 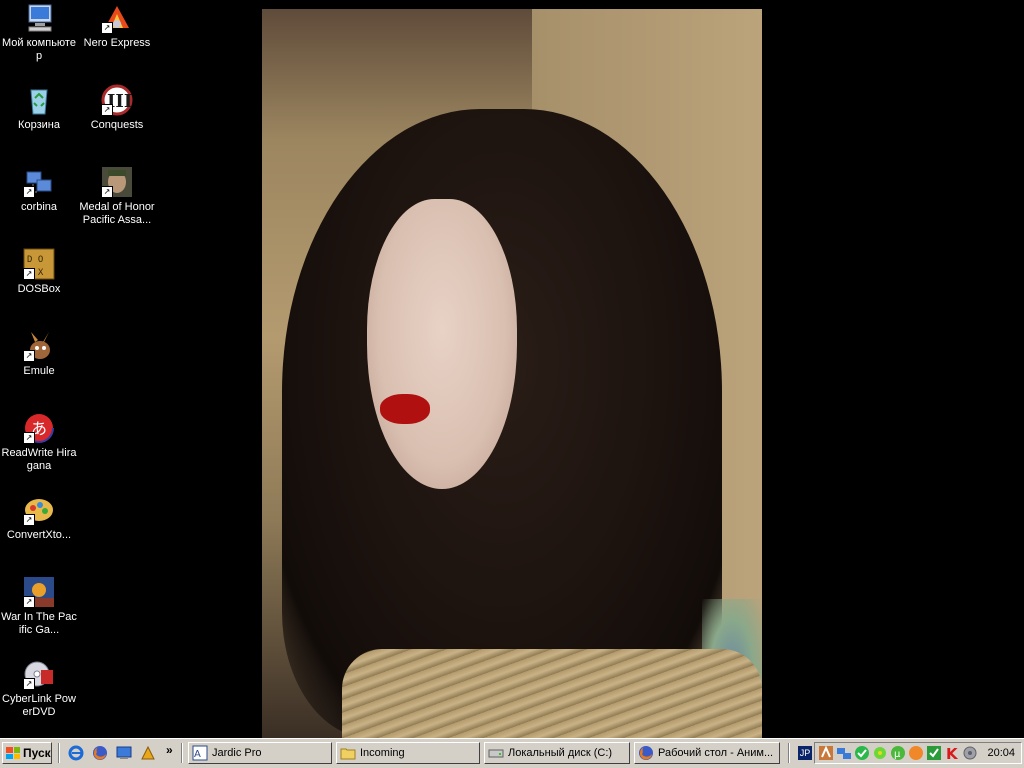 I want to click on svg-text: A, so click(x=197, y=754).